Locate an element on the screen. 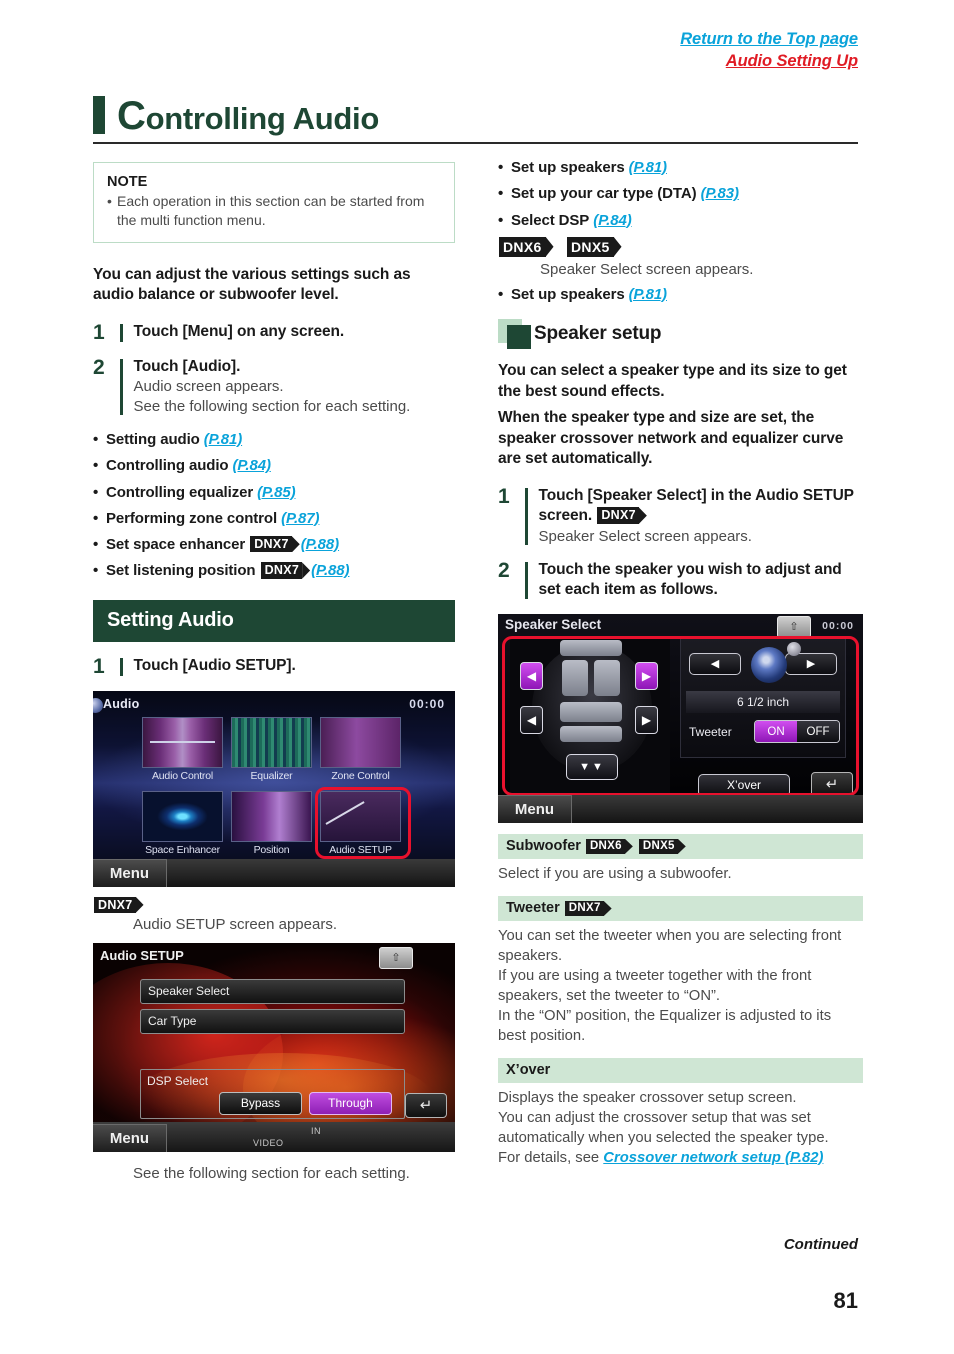 The image size is (954, 1354). zone-control-thumb-icon is located at coordinates (360, 742).